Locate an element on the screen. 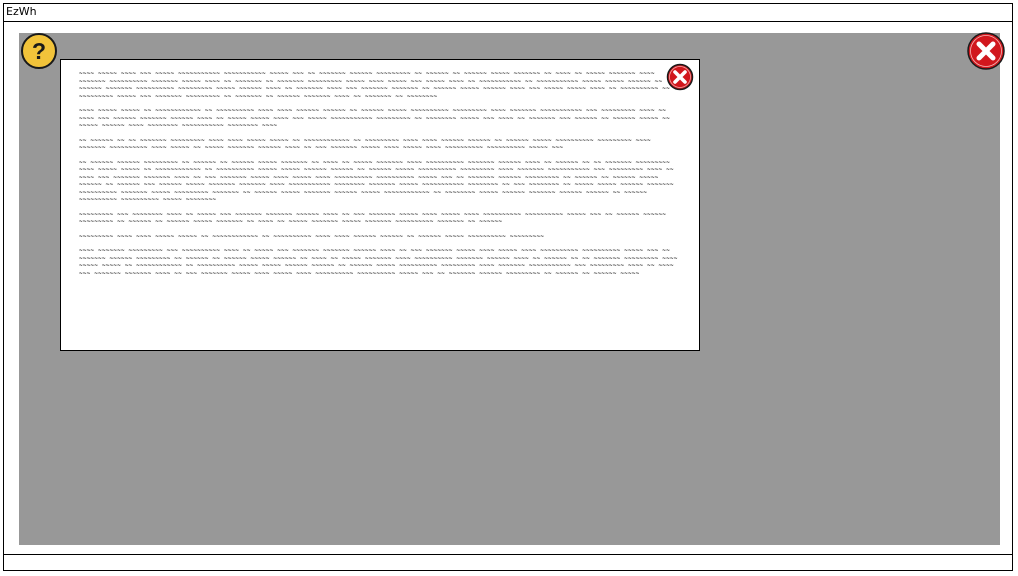  close-window-button is located at coordinates (986, 51).